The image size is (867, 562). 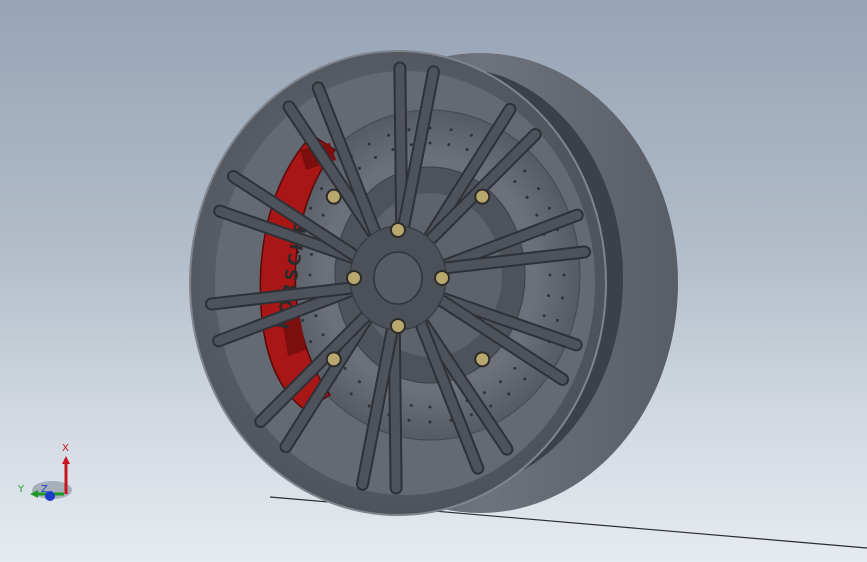 What do you see at coordinates (21, 489) in the screenshot?
I see `triad-y-label: Y` at bounding box center [21, 489].